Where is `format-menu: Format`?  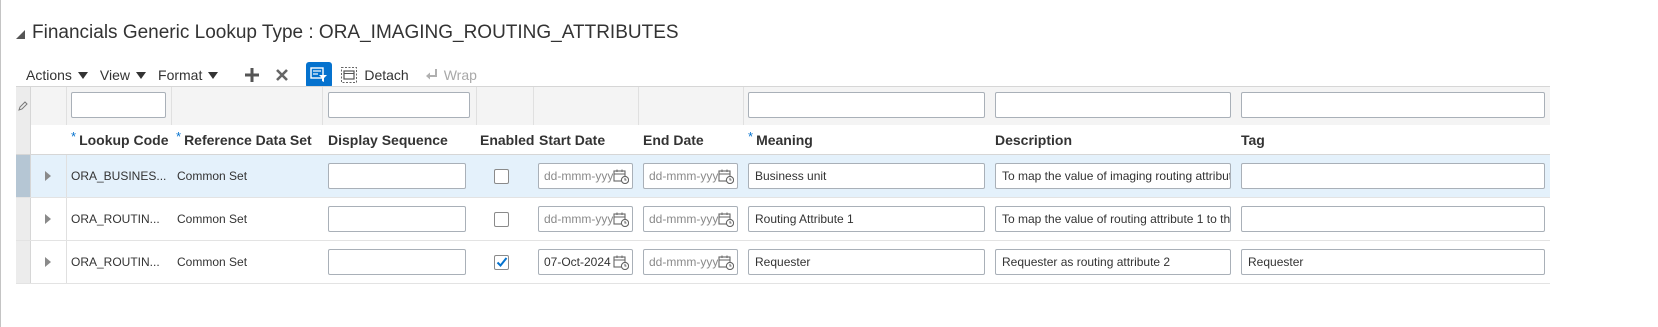 format-menu: Format is located at coordinates (188, 75).